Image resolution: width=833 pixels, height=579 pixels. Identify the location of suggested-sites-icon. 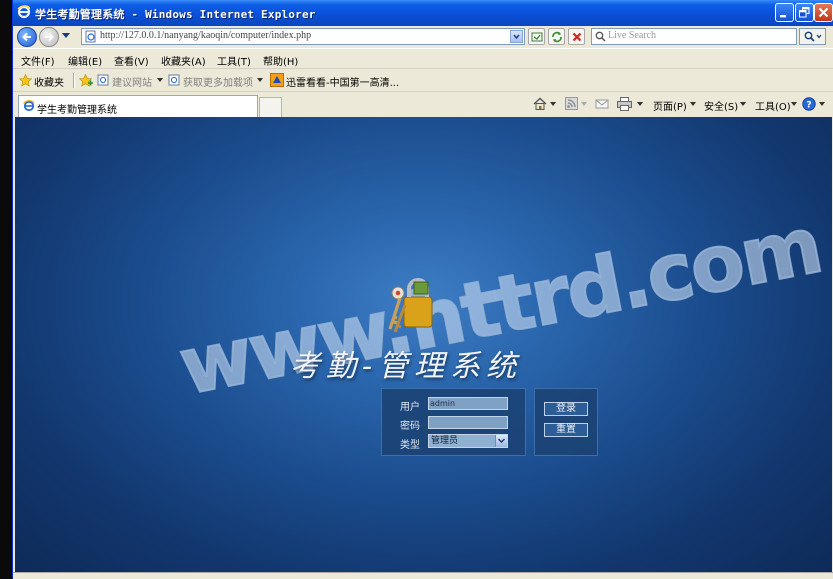
(103, 80).